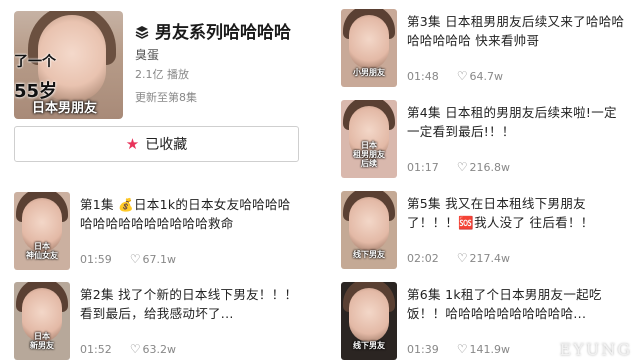  Describe the element at coordinates (159, 259) in the screenshot. I see `like-count: 67.1w` at that location.